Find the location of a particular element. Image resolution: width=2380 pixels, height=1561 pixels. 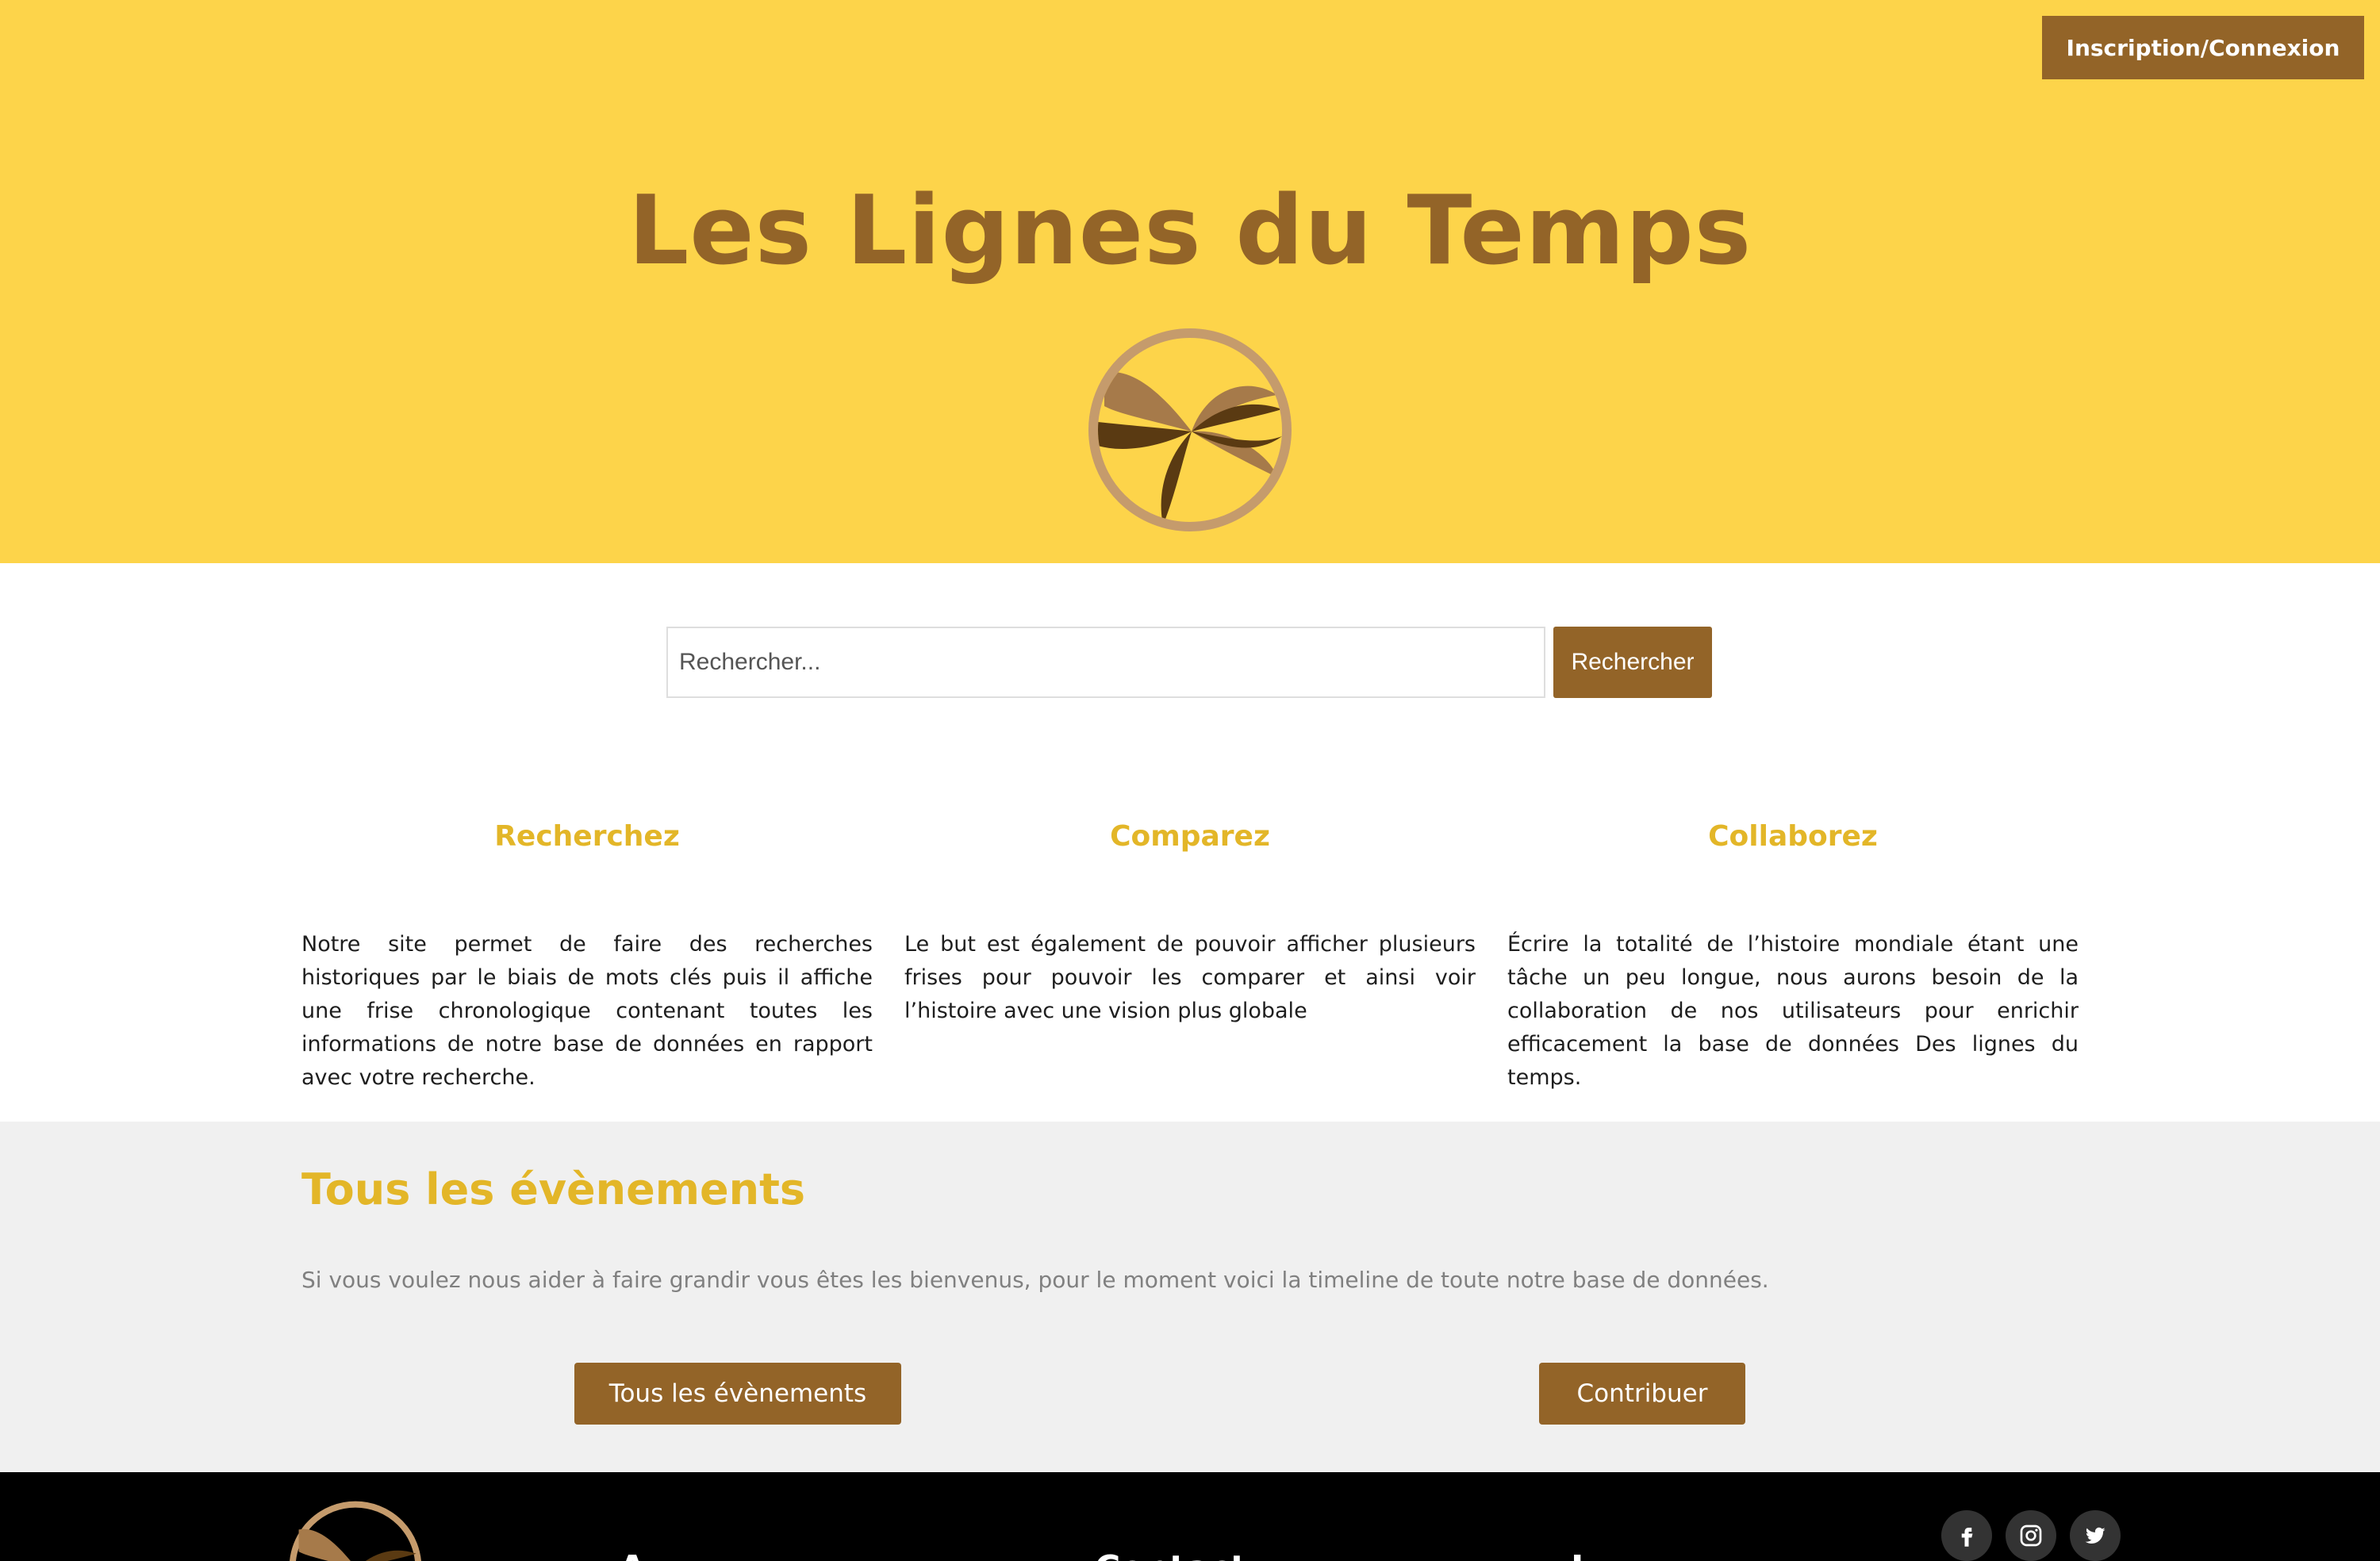

search-input is located at coordinates (1105, 662).